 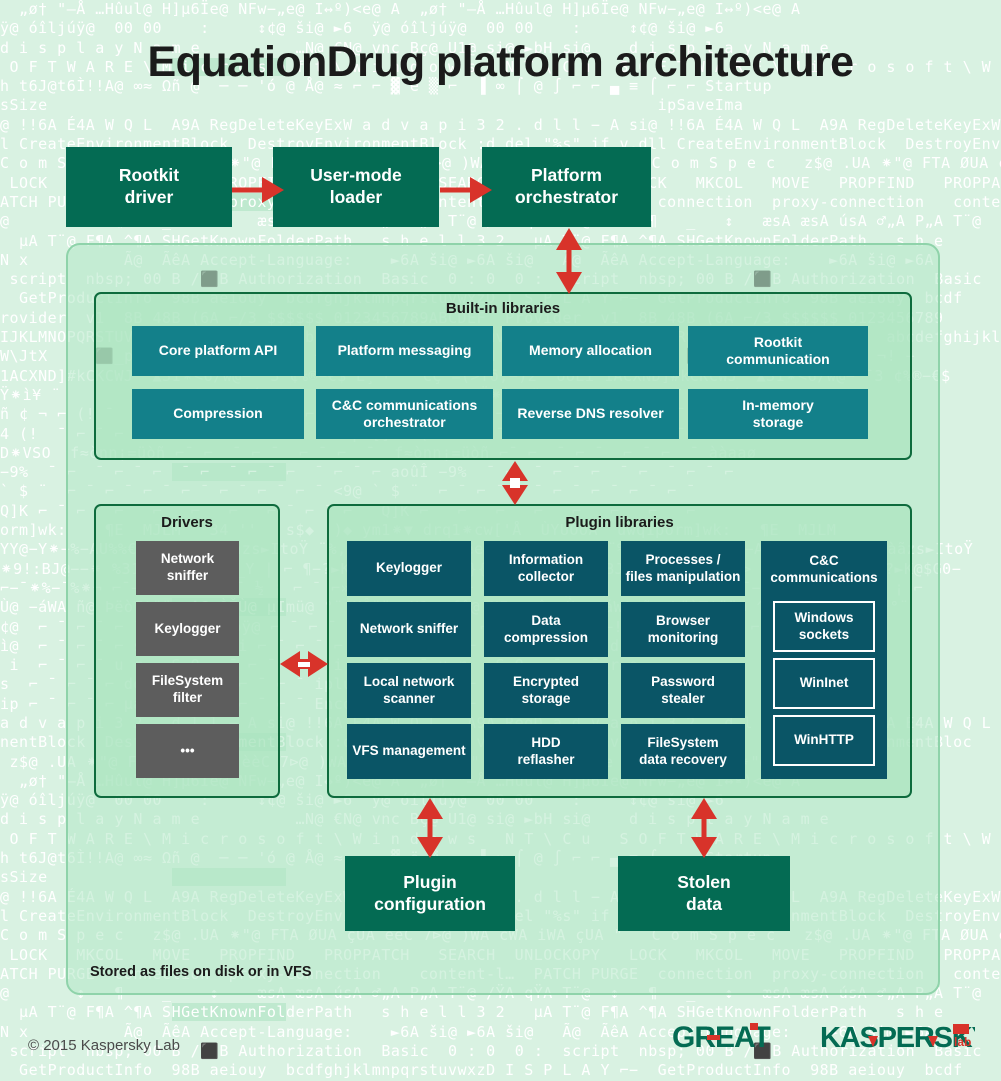 I want to click on box-platform-messaging: Platform messaging, so click(x=404, y=351).